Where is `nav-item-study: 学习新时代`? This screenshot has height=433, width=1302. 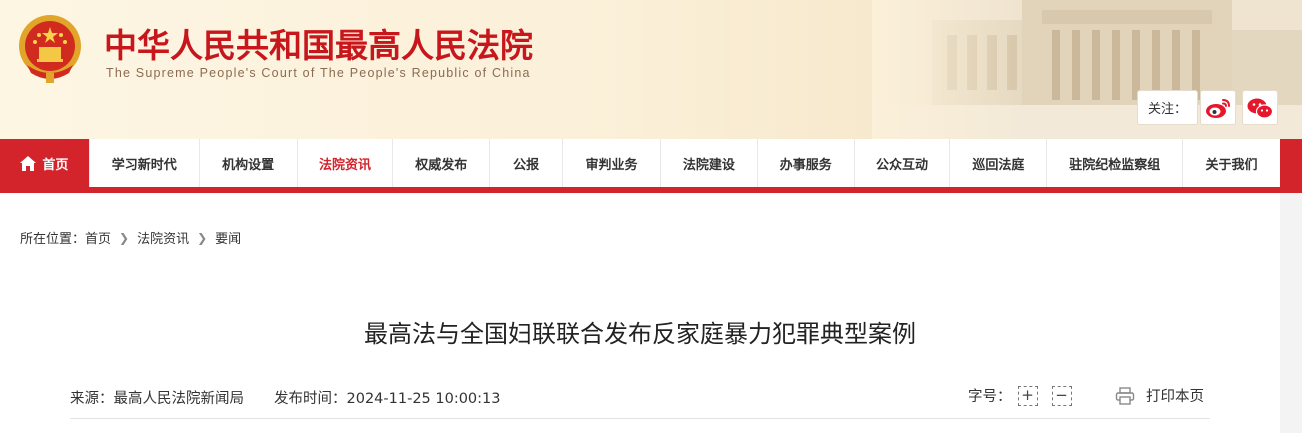
nav-item-study: 学习新时代 is located at coordinates (143, 163).